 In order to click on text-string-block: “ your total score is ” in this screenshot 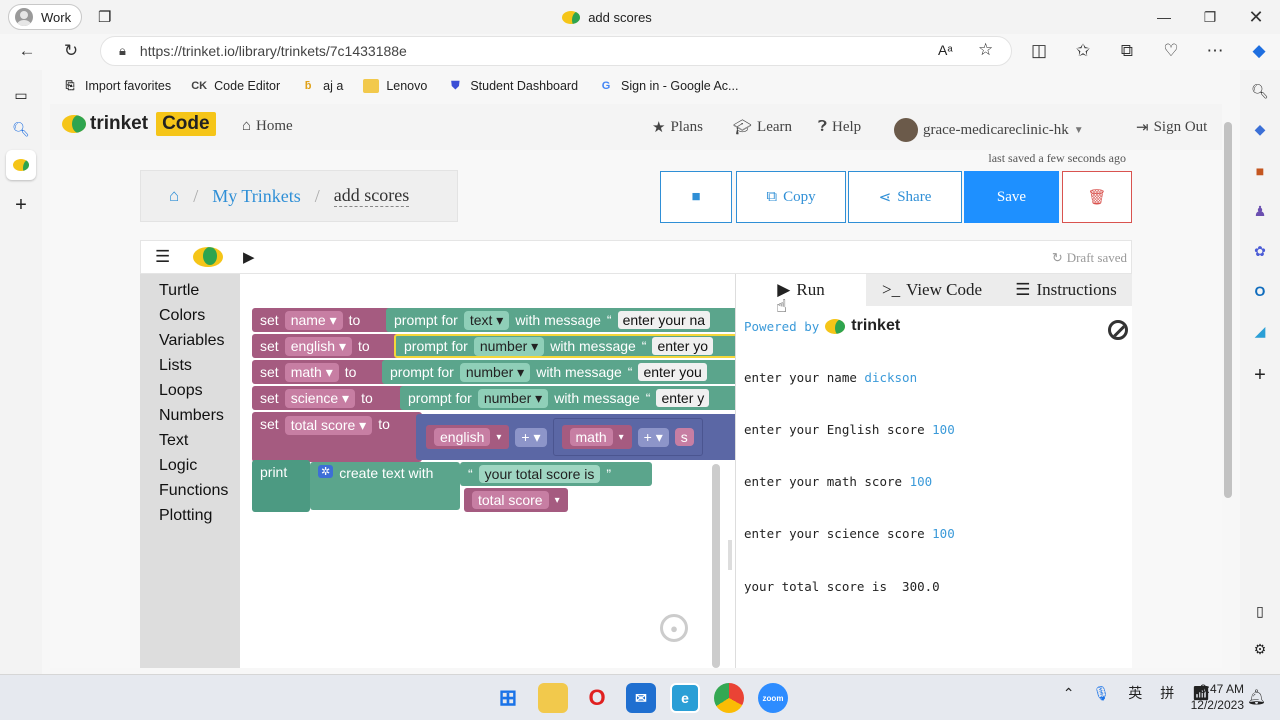, I will do `click(556, 474)`.